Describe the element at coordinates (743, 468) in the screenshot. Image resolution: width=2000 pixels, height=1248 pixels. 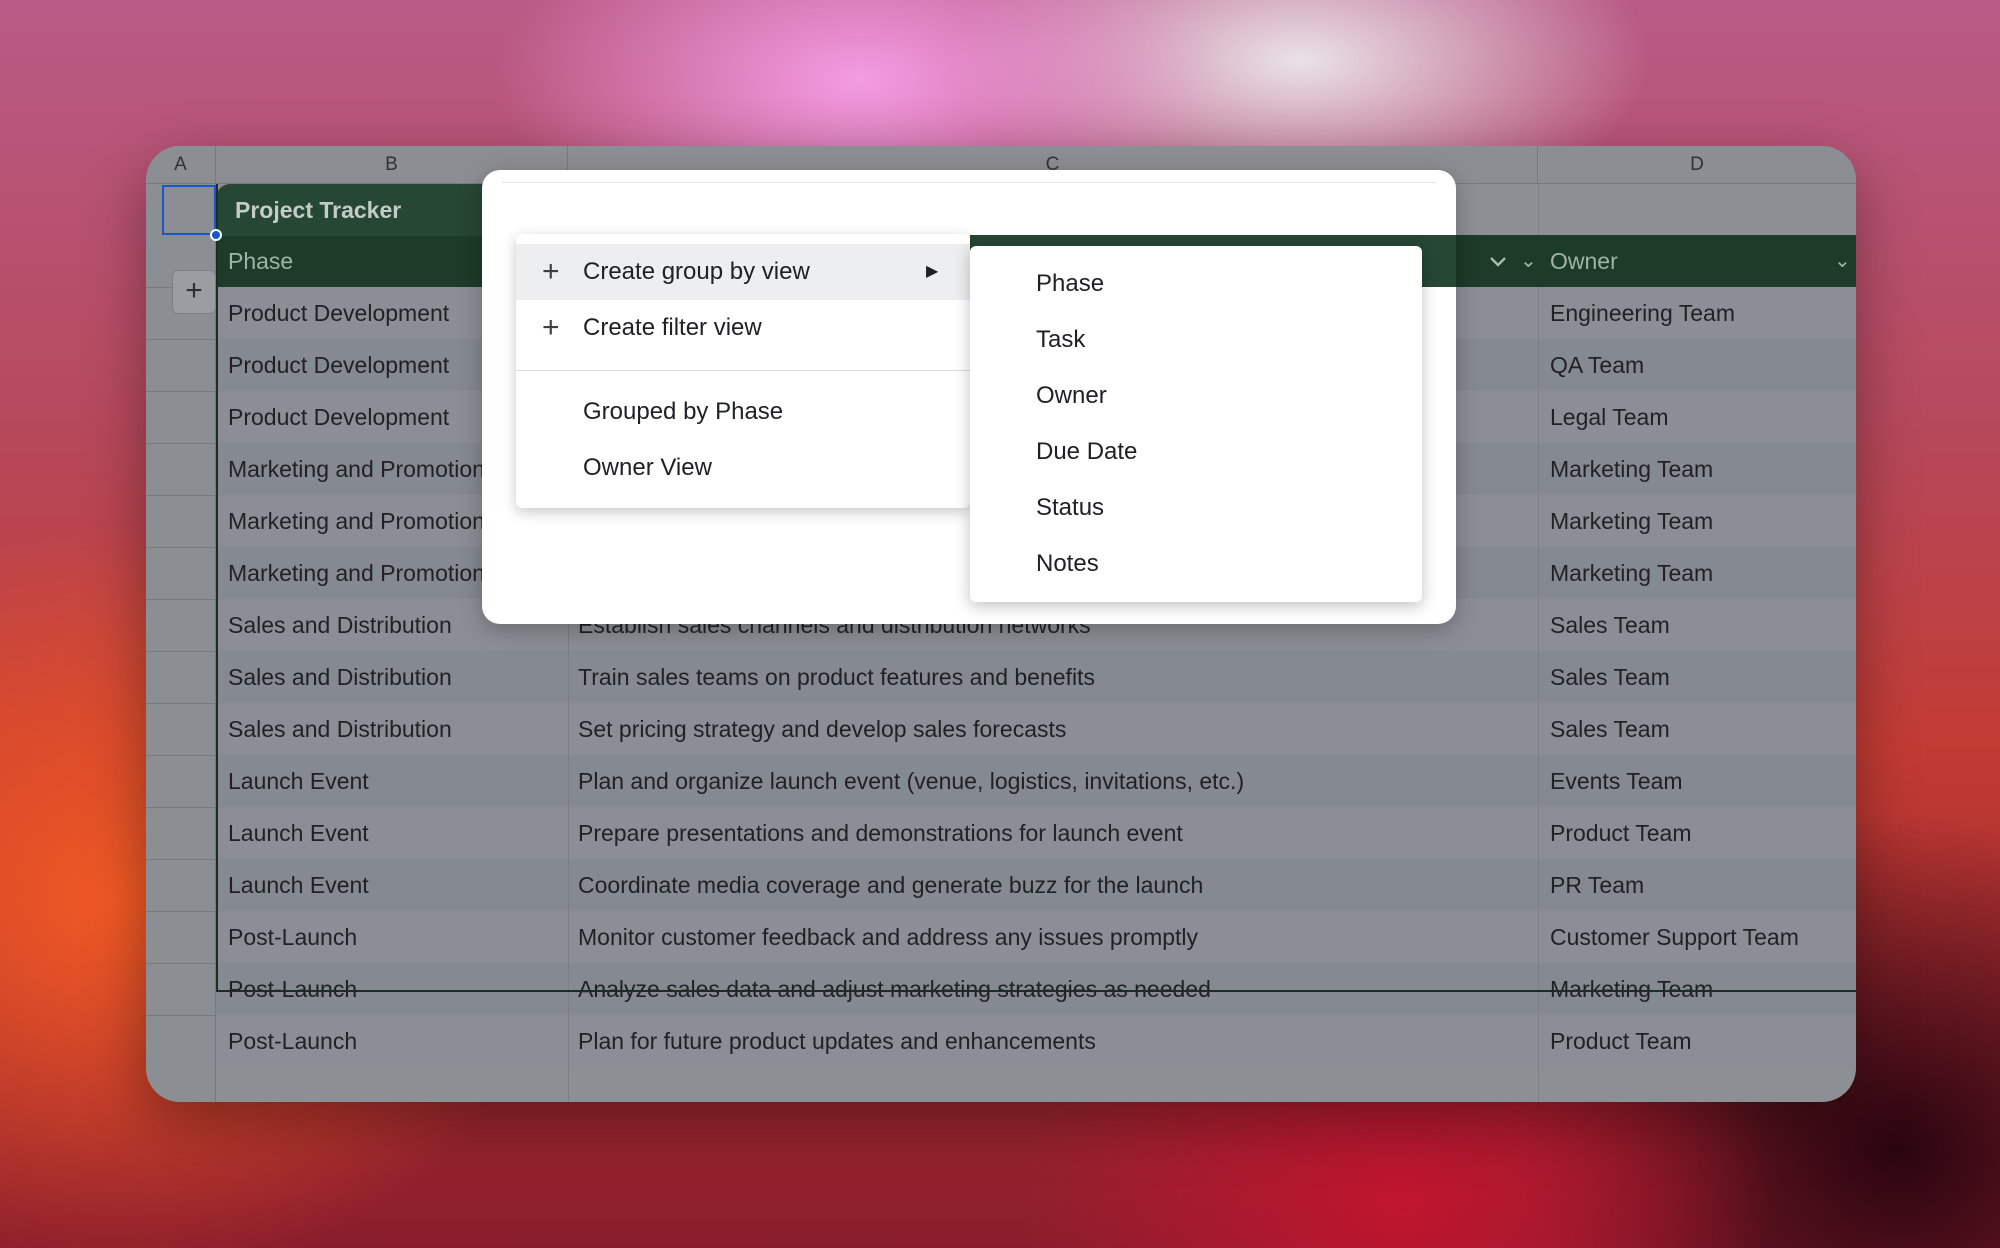
I see `menu-item-owner-view: Owner View` at that location.